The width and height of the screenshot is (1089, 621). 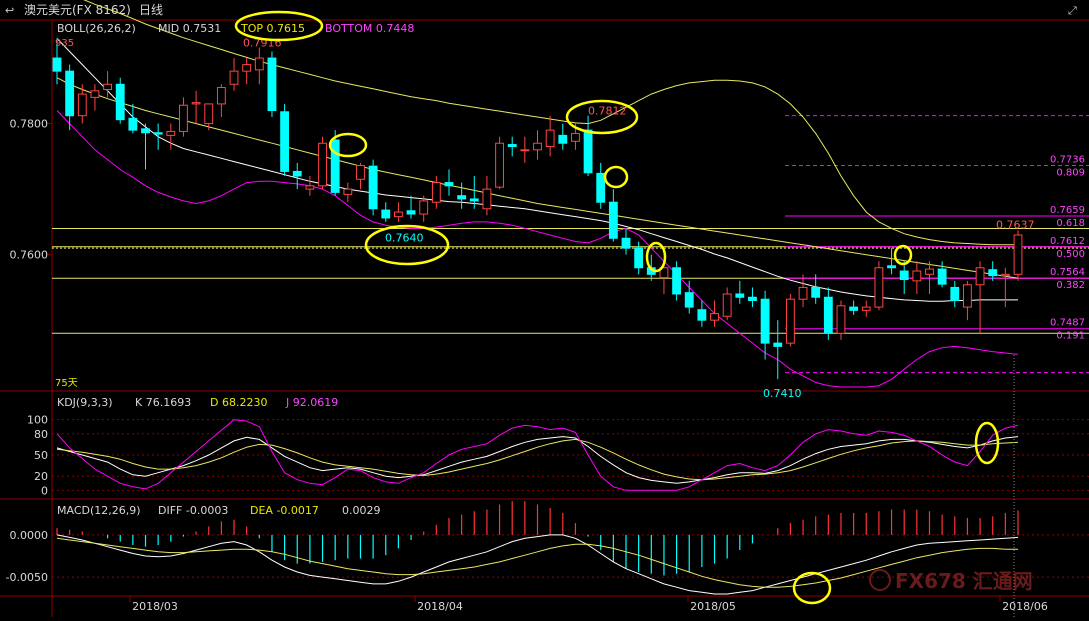 I want to click on fib-ratio-label: 0.382, so click(x=1070, y=285).